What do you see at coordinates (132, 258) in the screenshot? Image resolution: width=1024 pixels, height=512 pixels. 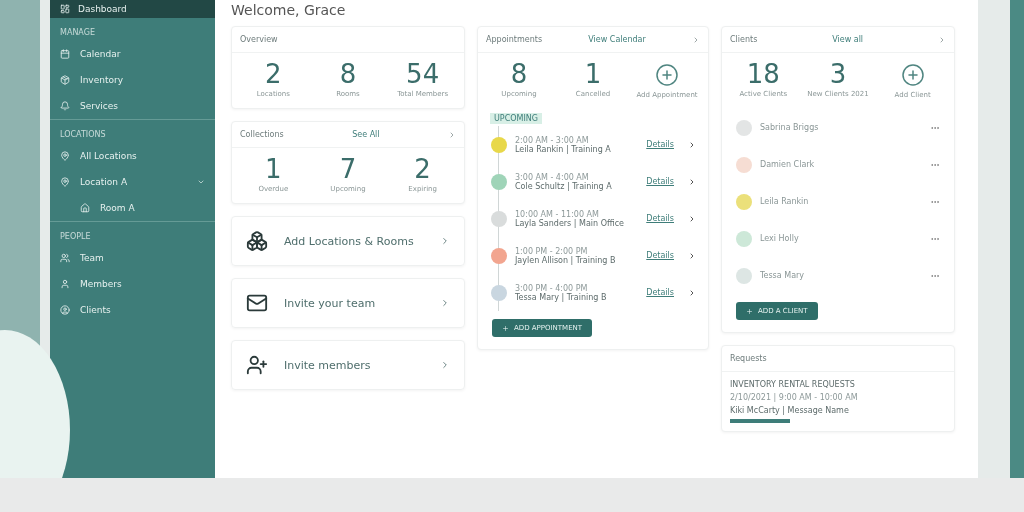 I see `sidebar-item: Team` at bounding box center [132, 258].